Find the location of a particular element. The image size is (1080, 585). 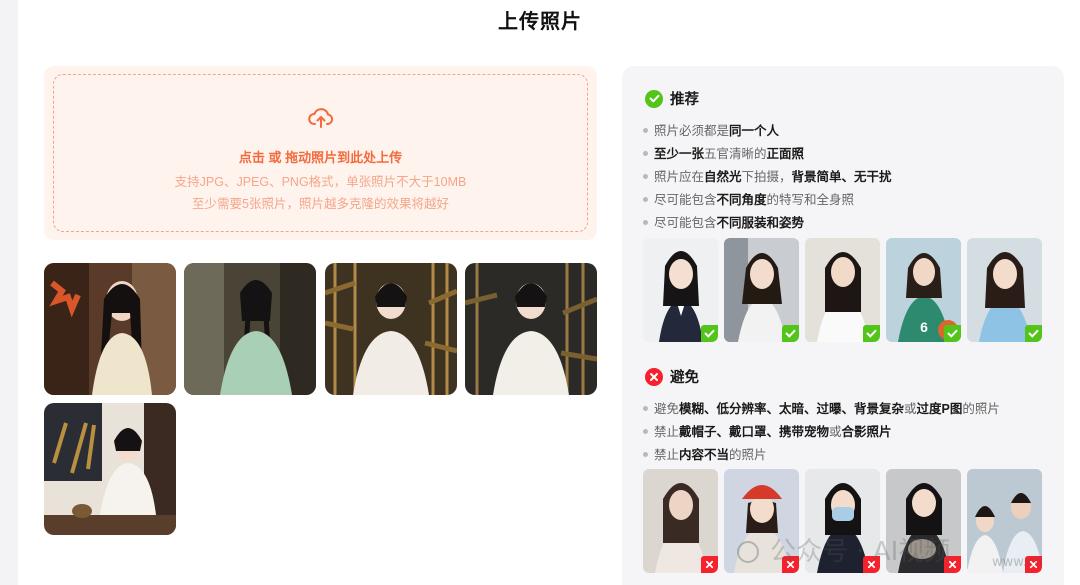

photo-5-image is located at coordinates (110, 469).